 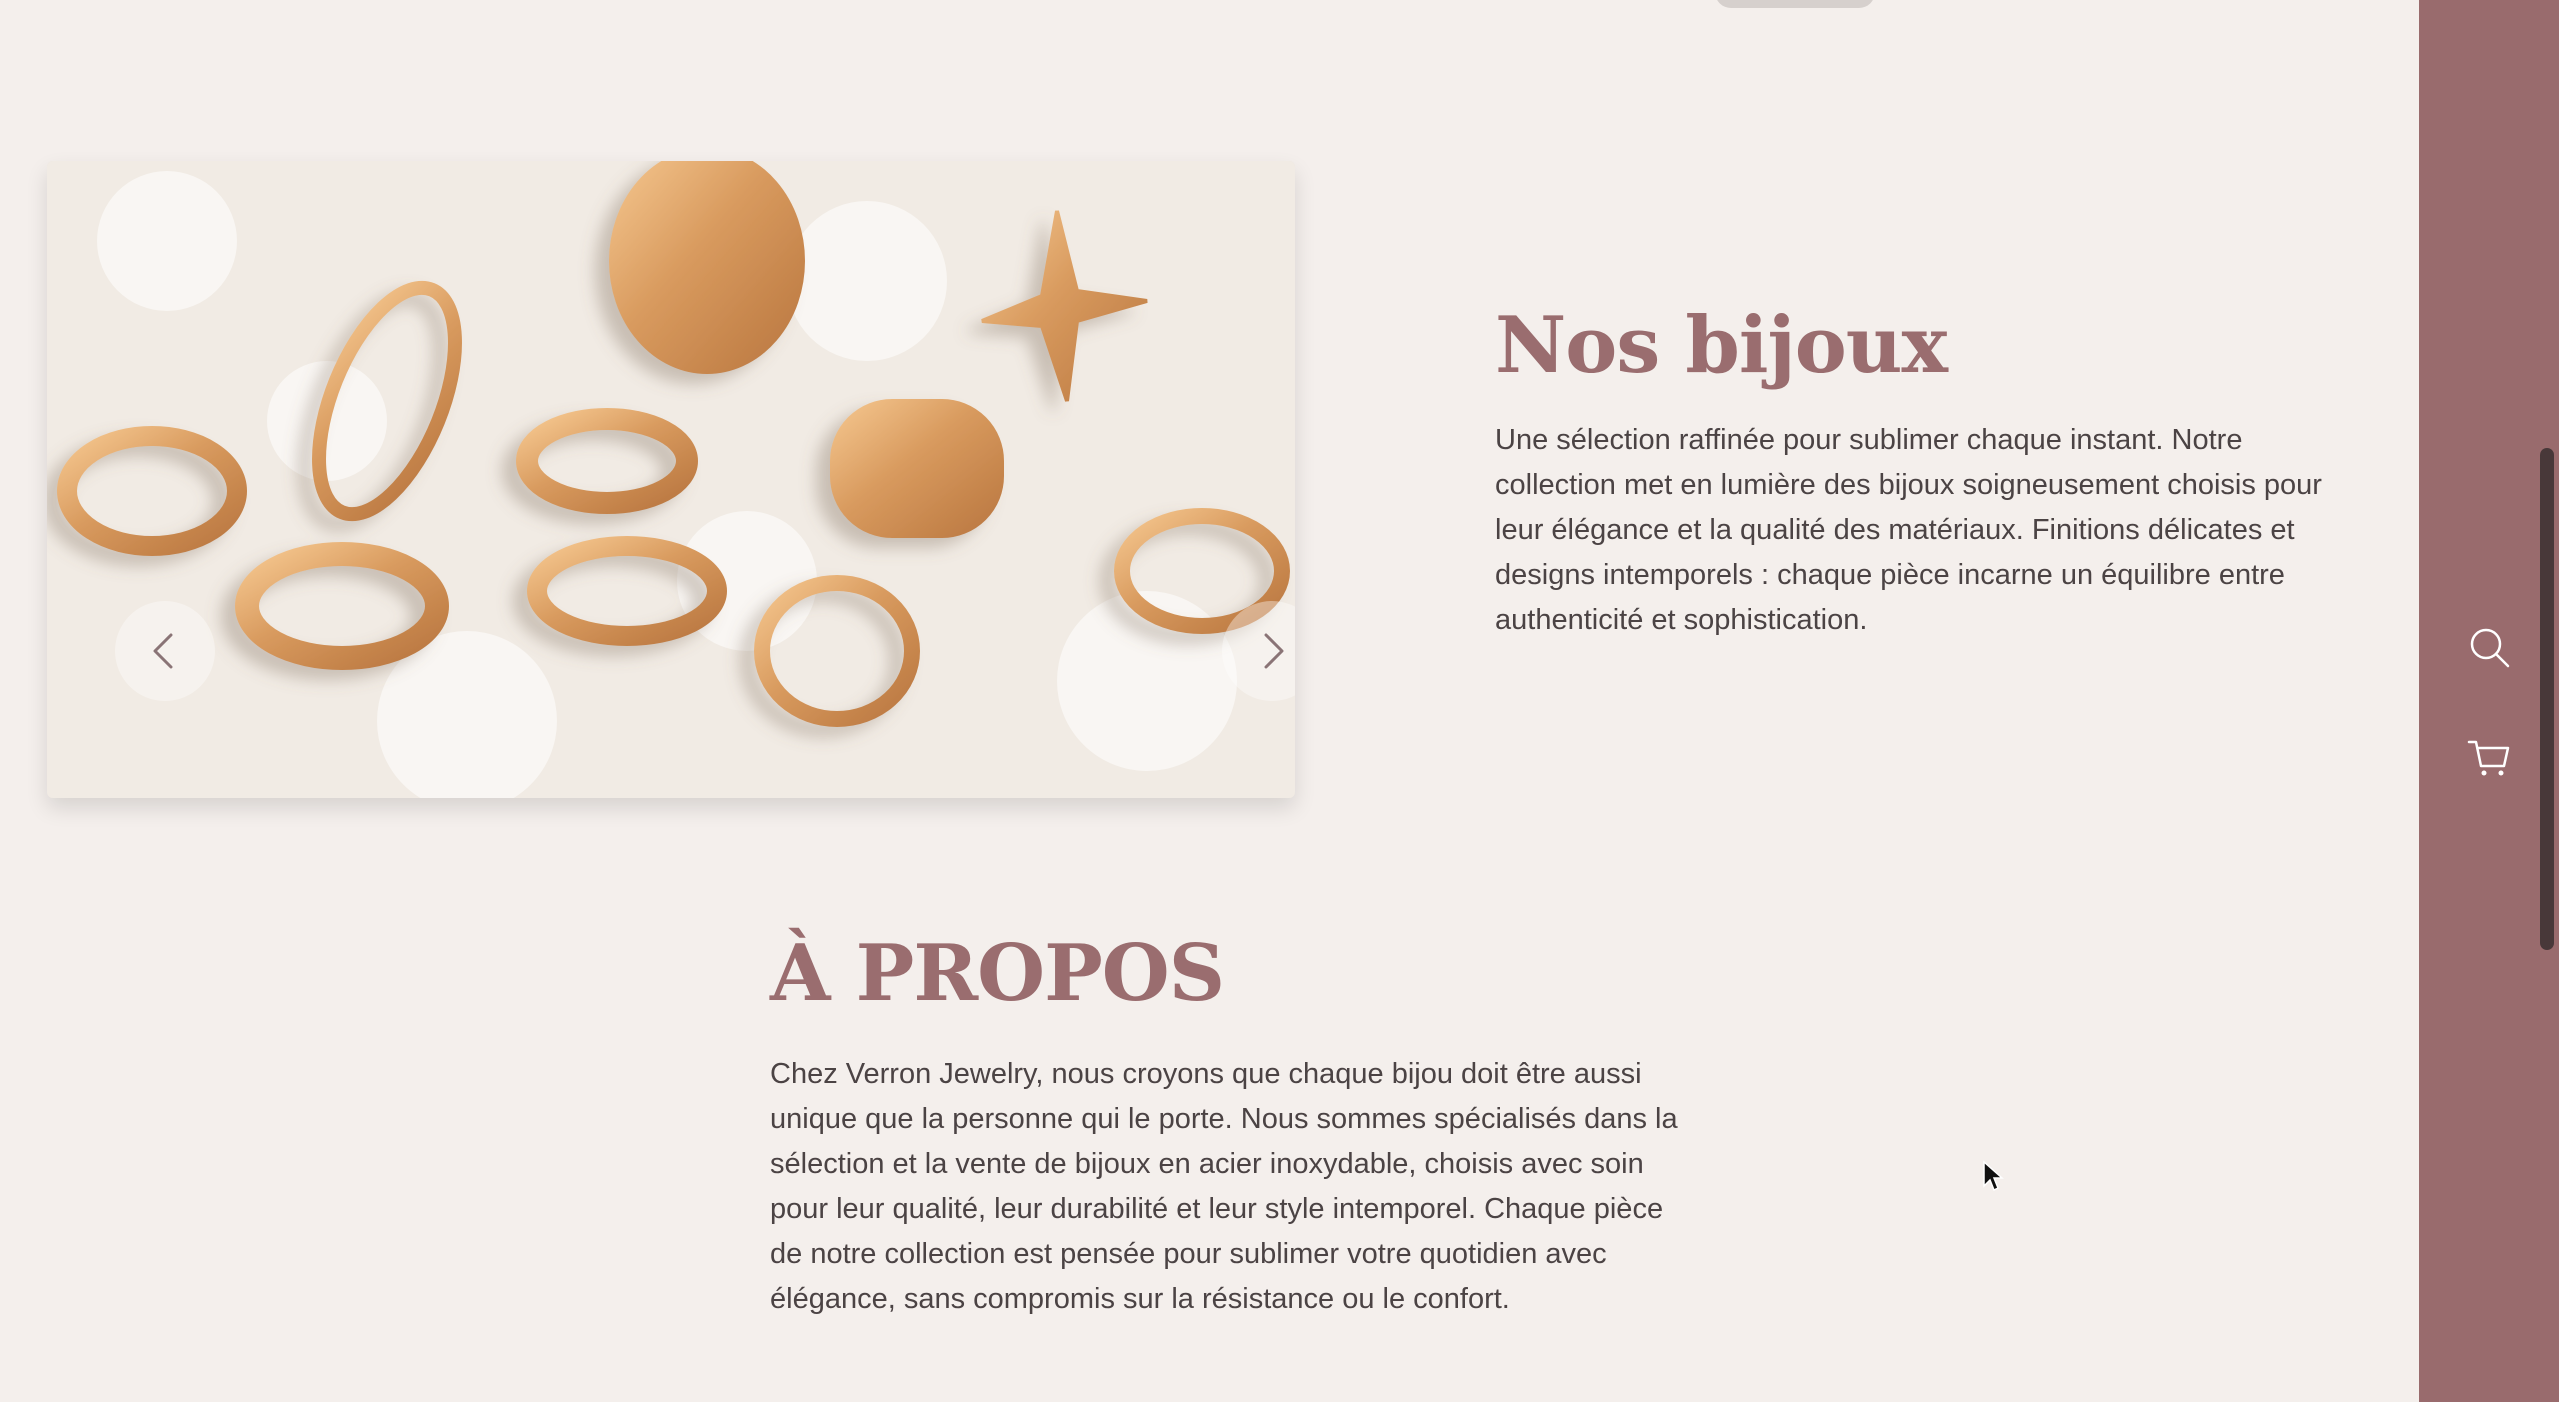 I want to click on a-propos-title: À PROPOS, so click(x=997, y=973).